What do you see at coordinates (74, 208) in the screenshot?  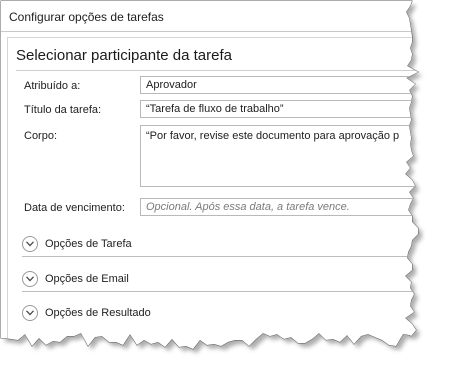 I see `due-date-label: Data de vencimento:` at bounding box center [74, 208].